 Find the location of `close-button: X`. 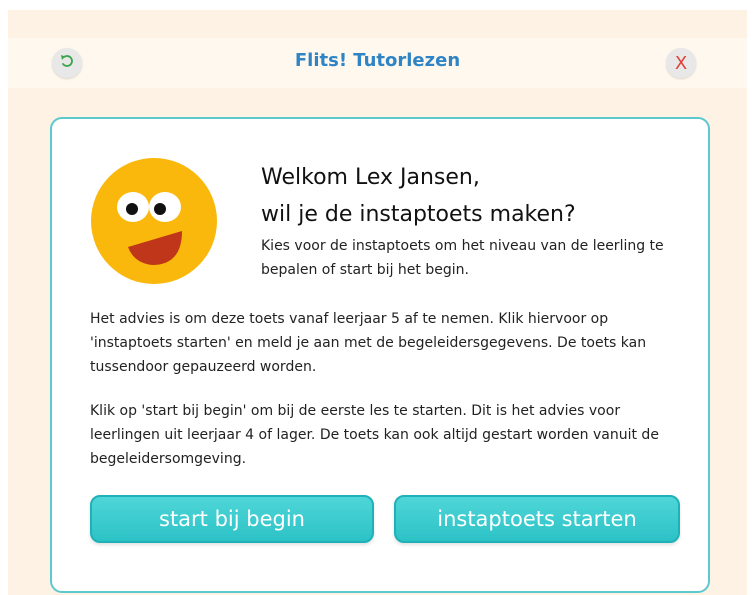

close-button: X is located at coordinates (681, 63).